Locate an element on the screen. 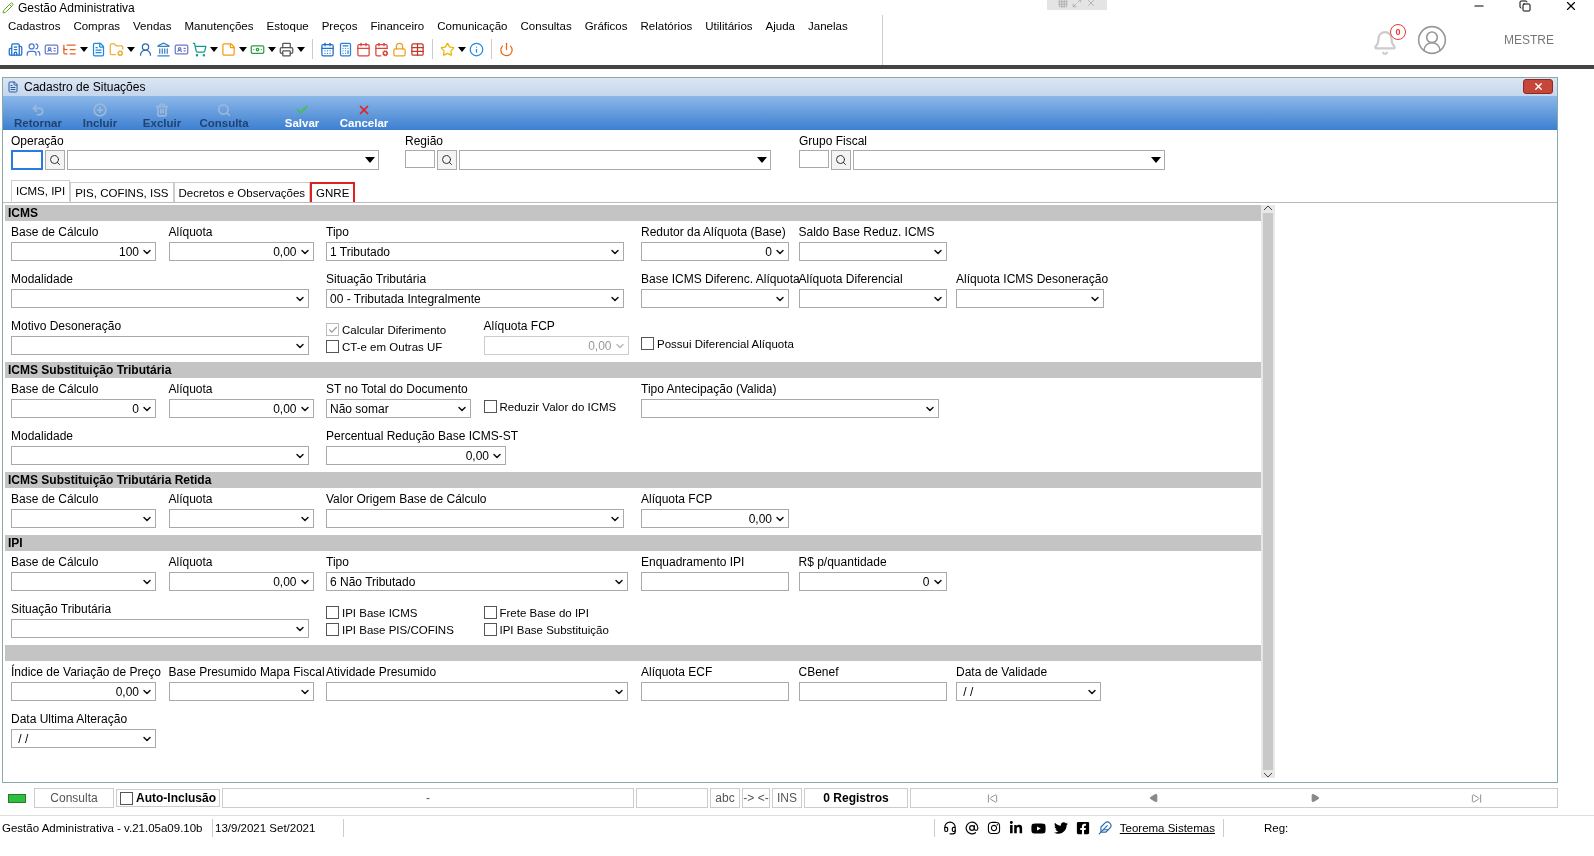  power-icon is located at coordinates (506, 49).